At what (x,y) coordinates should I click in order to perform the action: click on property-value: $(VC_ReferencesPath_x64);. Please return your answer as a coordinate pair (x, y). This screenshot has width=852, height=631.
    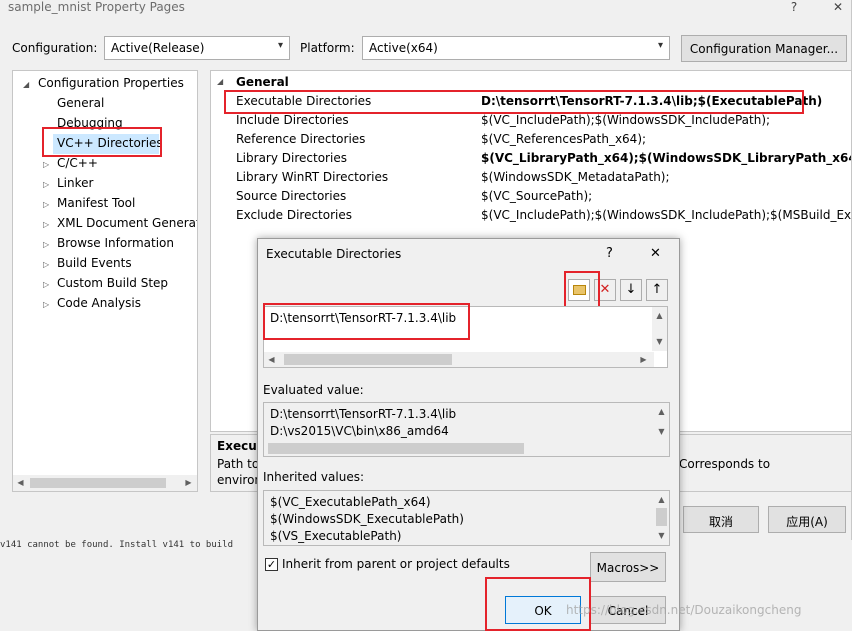
    Looking at the image, I should click on (564, 139).